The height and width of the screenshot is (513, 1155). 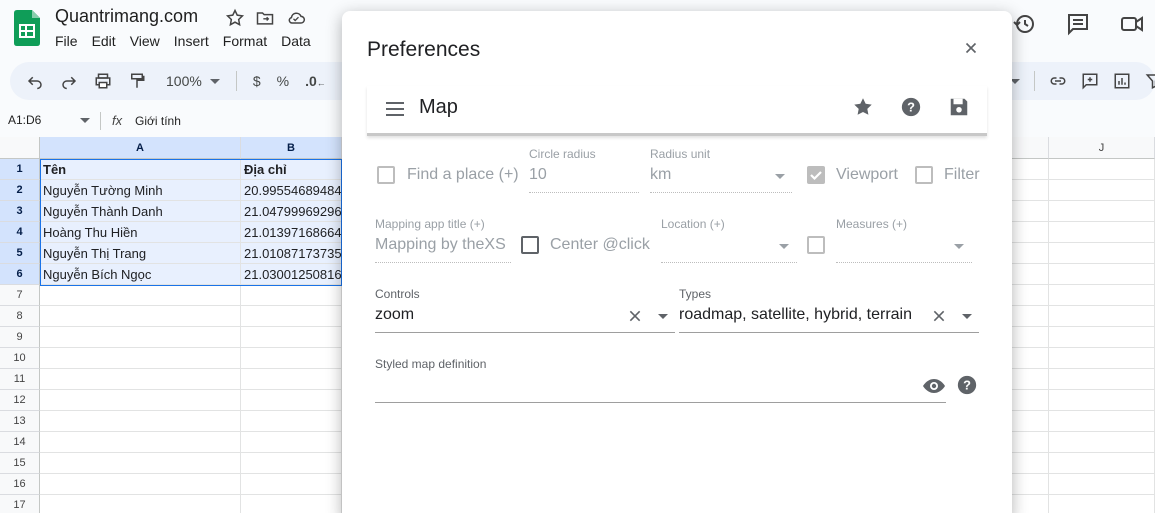 I want to click on table-cell: Nguyễn Thị Trang, so click(x=140, y=253).